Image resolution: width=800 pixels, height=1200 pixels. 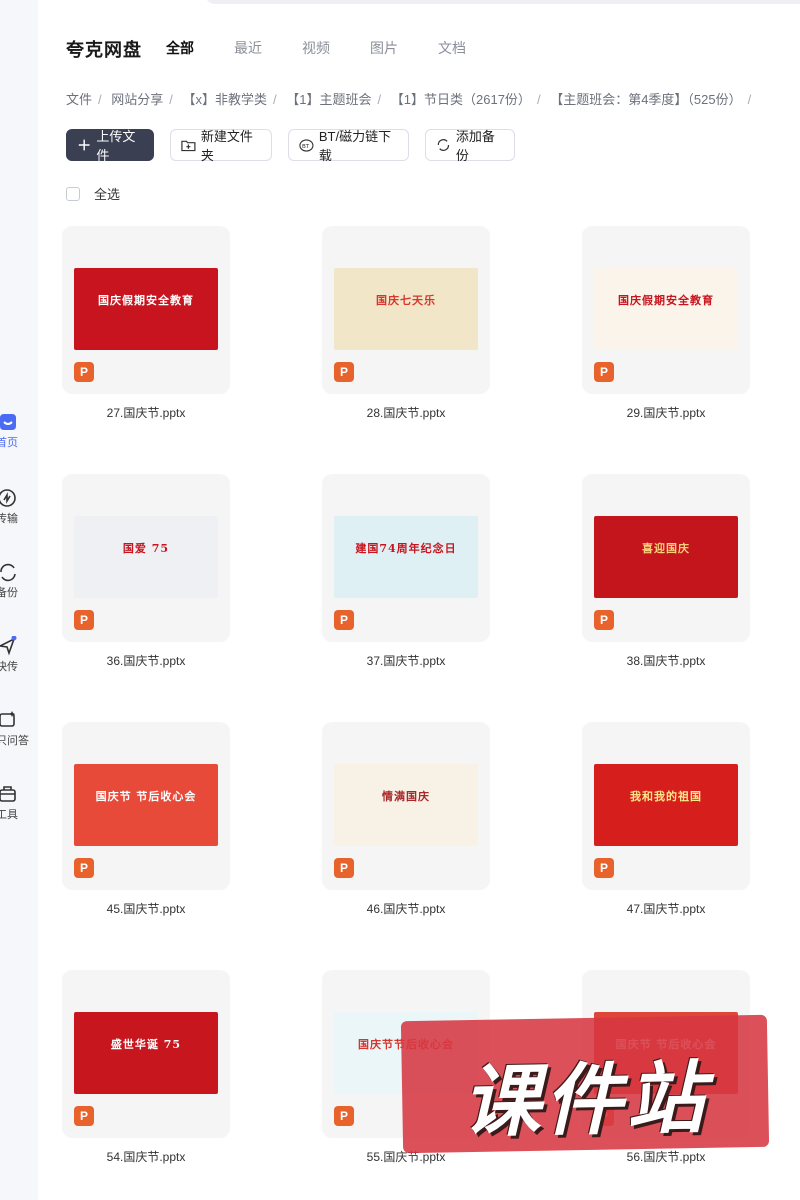 What do you see at coordinates (226, 146) in the screenshot?
I see `new-folder-label: 新建文件夹` at bounding box center [226, 146].